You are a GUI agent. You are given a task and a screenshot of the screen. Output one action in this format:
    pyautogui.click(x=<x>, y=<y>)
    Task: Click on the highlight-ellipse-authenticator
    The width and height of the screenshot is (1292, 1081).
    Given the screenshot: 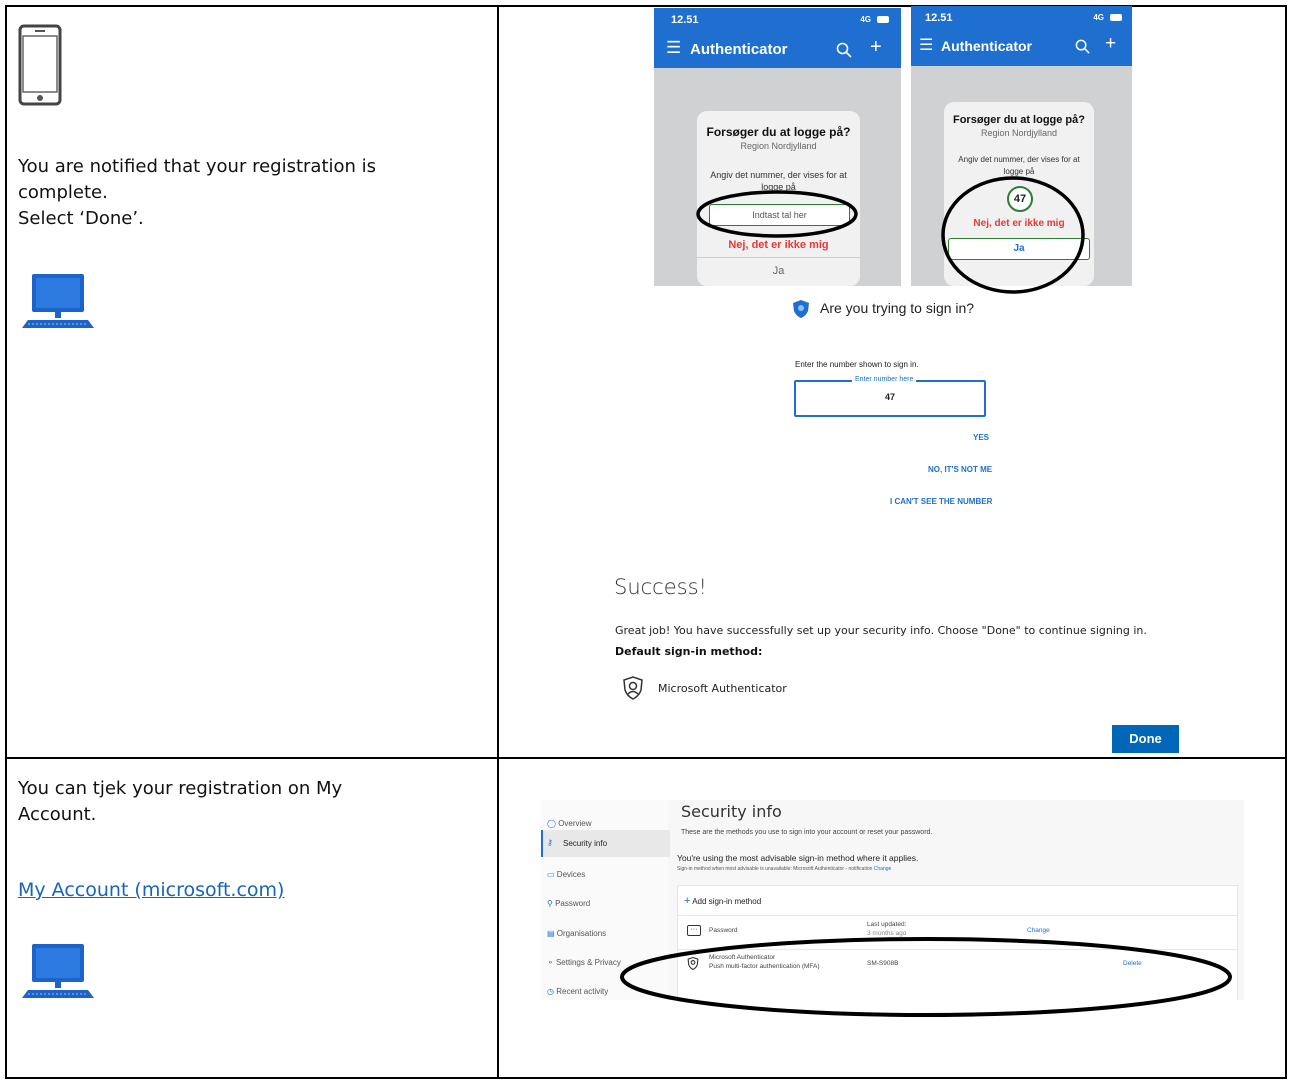 What is the action you would take?
    pyautogui.click(x=926, y=977)
    